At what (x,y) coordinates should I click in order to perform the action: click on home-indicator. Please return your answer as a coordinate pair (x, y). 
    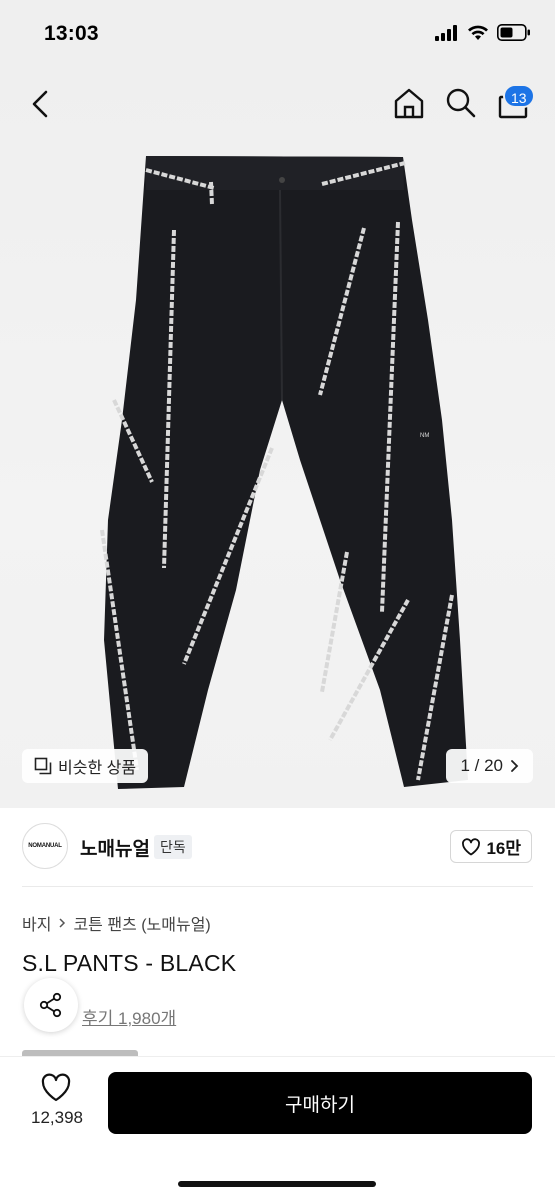
    Looking at the image, I should click on (277, 1184).